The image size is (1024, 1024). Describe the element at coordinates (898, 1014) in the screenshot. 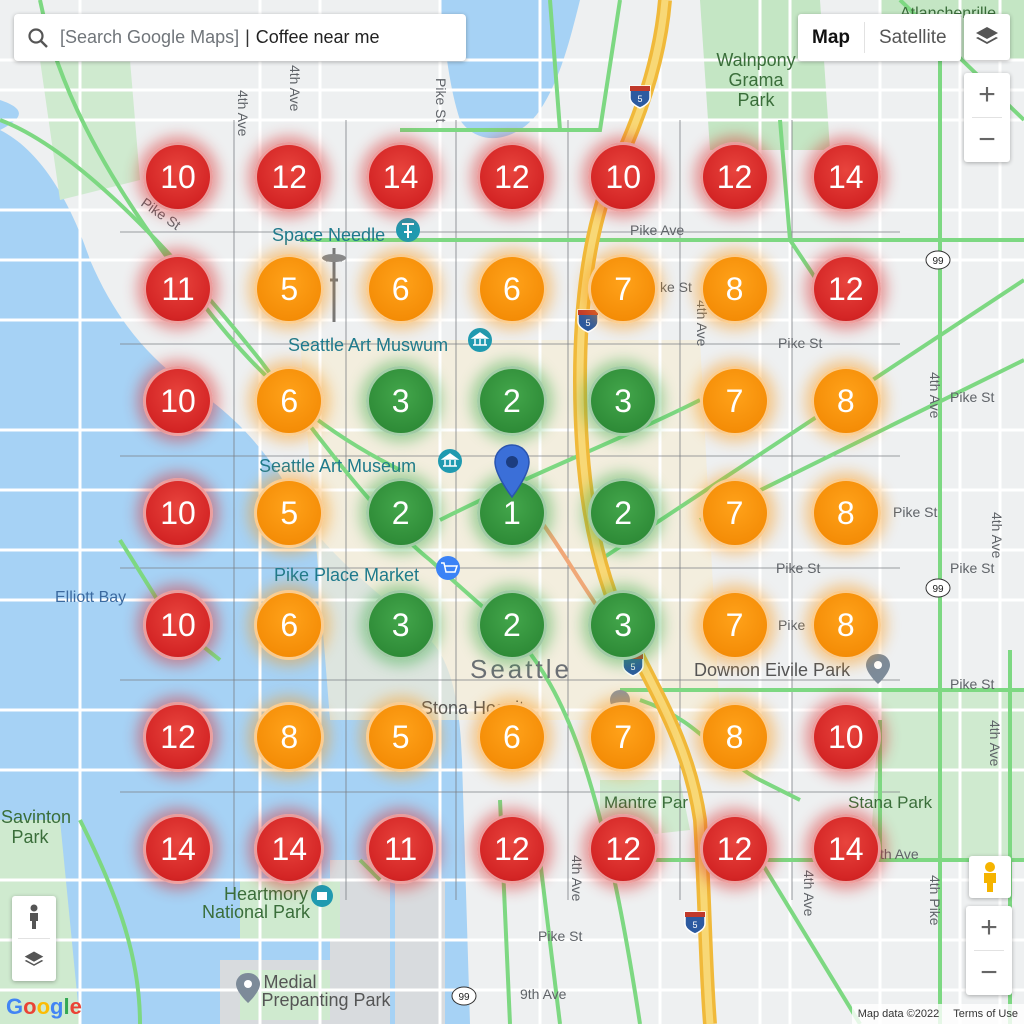

I see `map-data-credit: Map data ©2022` at that location.